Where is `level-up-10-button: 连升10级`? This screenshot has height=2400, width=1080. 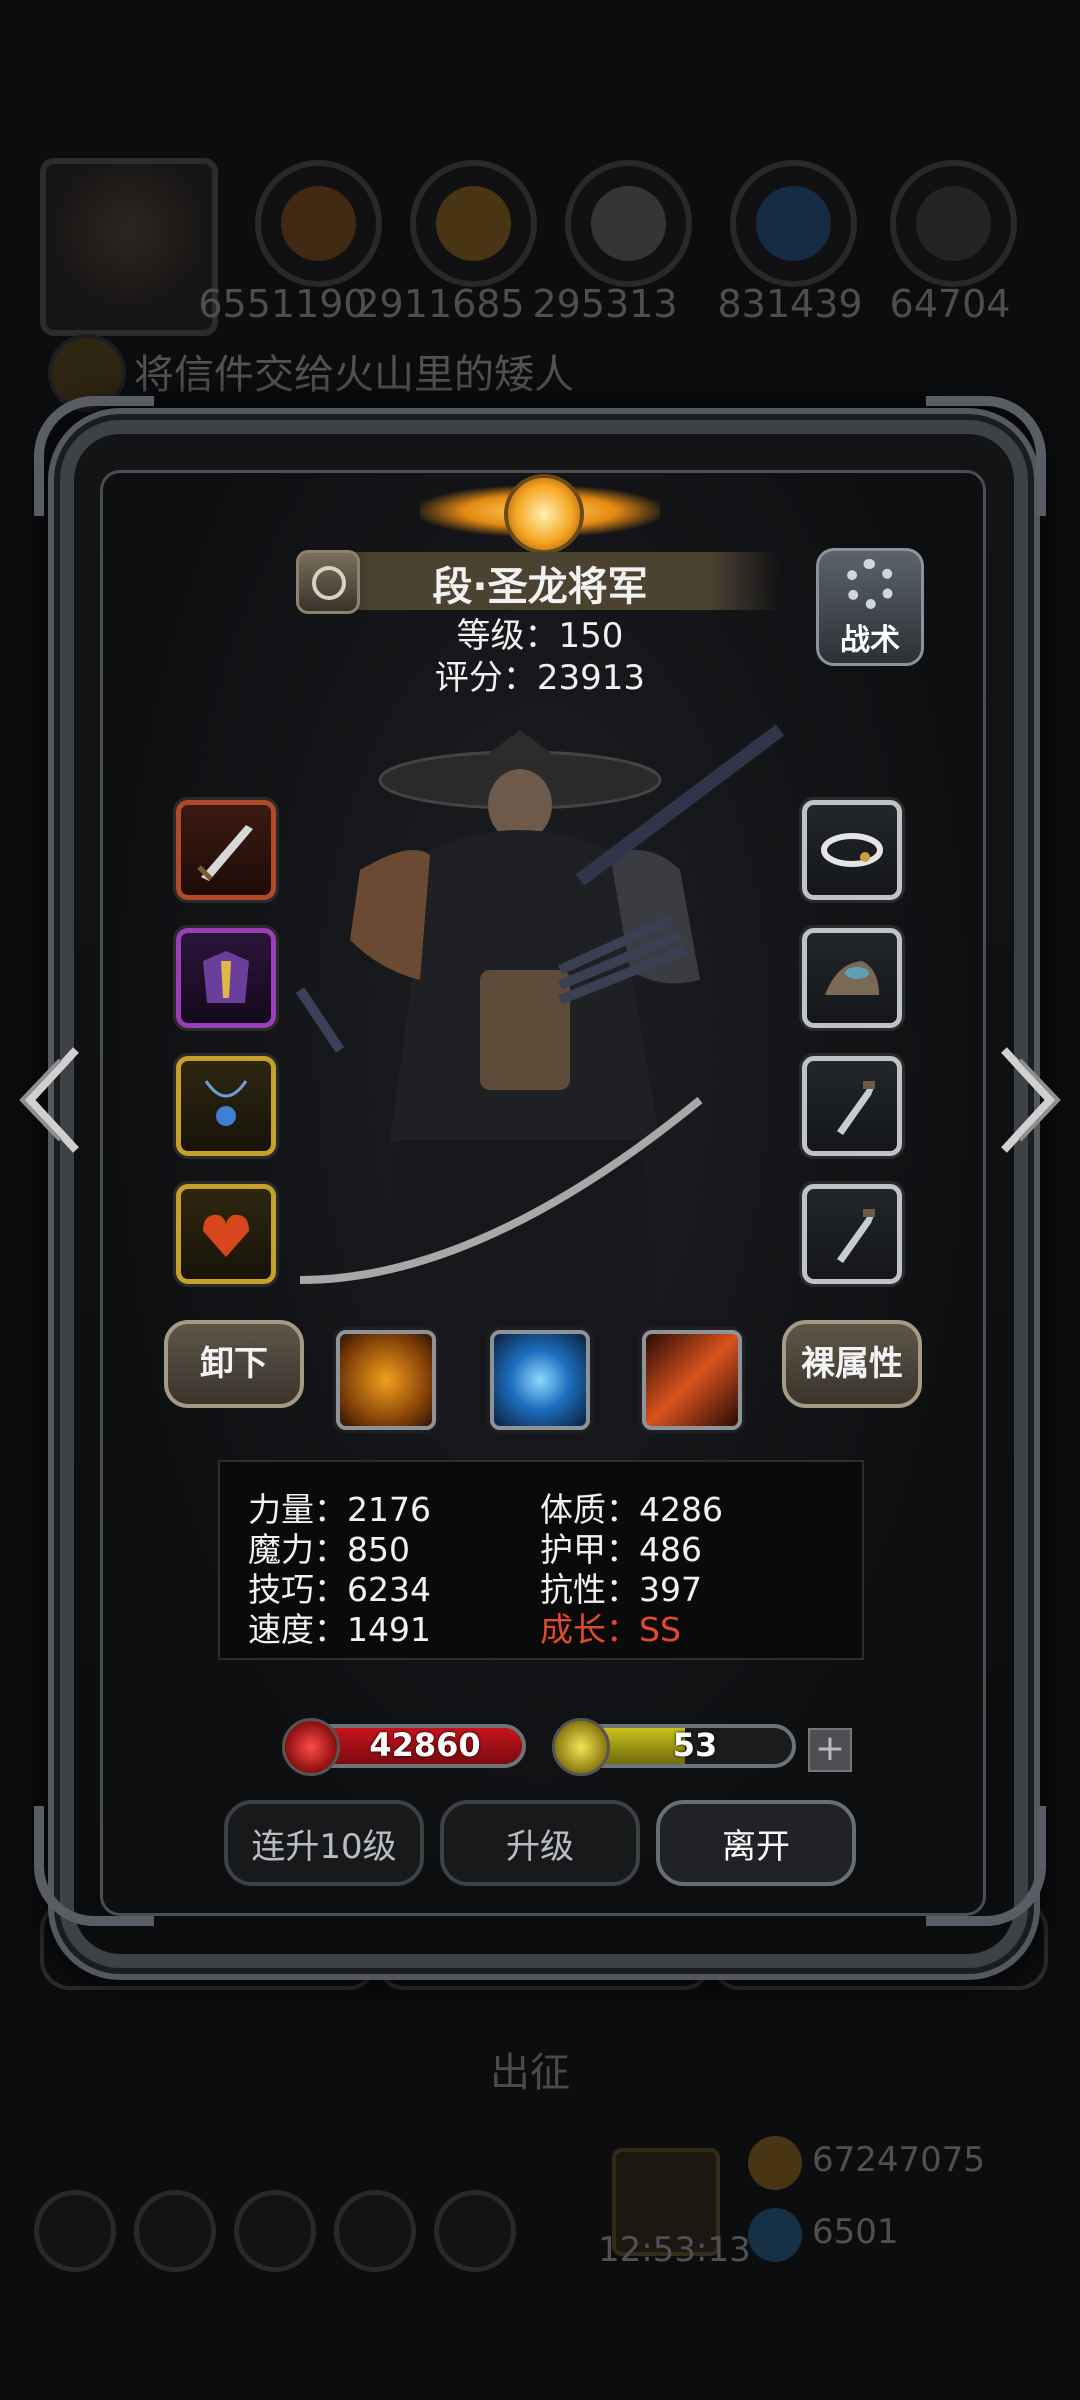
level-up-10-button: 连升10级 is located at coordinates (324, 1843).